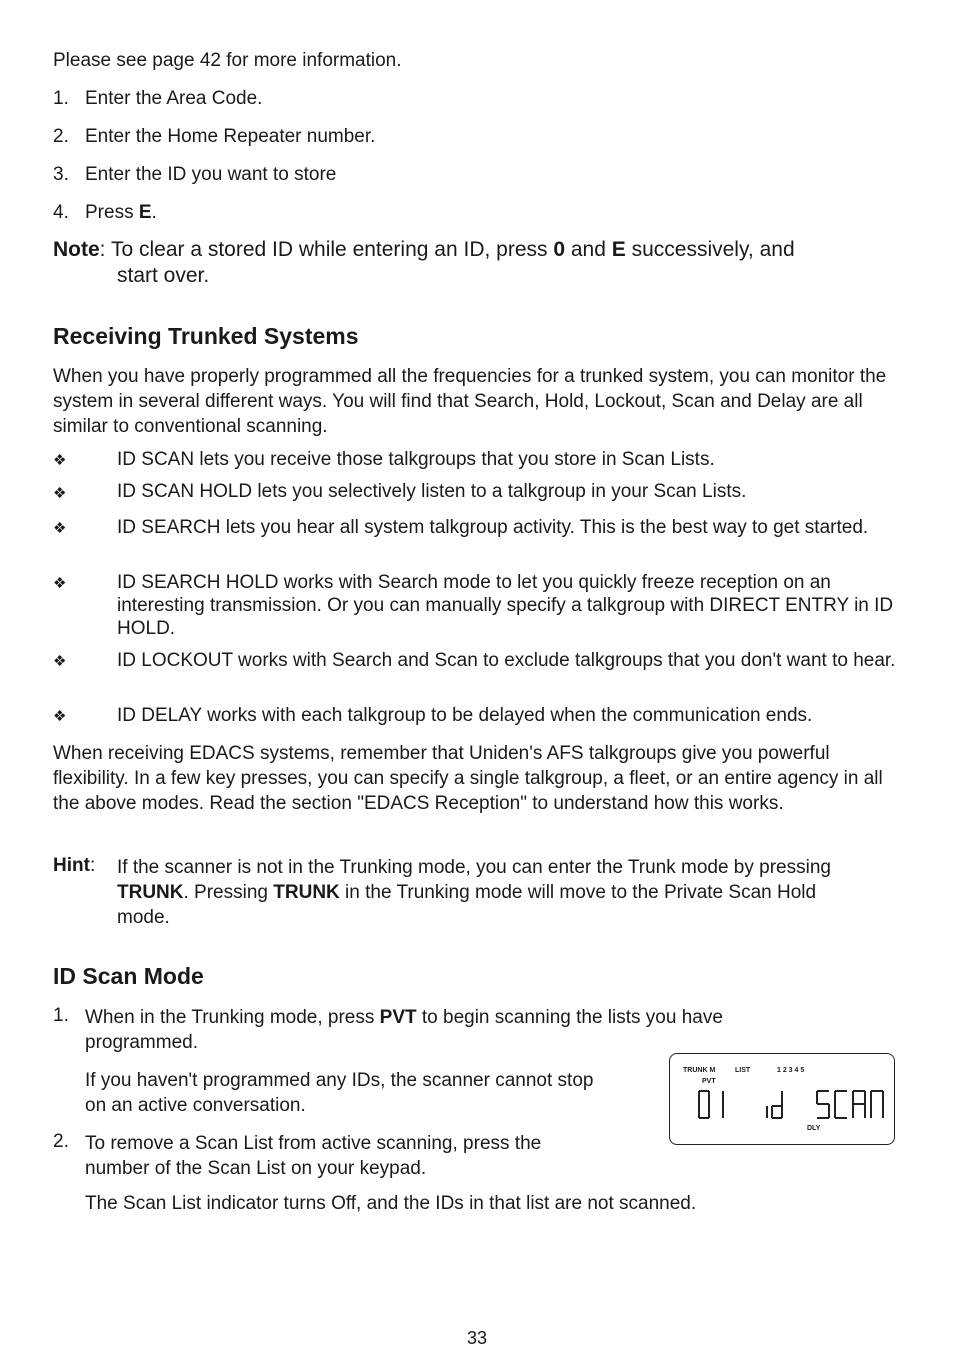 The height and width of the screenshot is (1355, 954). What do you see at coordinates (143, 917) in the screenshot?
I see `hint-text-d: mode.` at bounding box center [143, 917].